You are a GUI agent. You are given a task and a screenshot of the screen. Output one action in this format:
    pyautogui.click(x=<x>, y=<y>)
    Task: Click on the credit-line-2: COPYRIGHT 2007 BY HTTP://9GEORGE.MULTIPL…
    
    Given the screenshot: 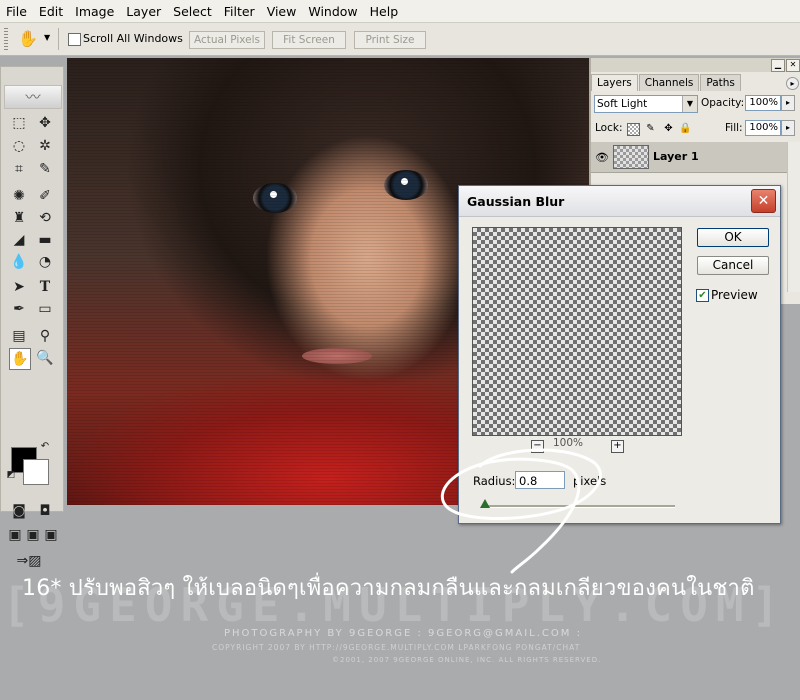 What is the action you would take?
    pyautogui.click(x=396, y=647)
    